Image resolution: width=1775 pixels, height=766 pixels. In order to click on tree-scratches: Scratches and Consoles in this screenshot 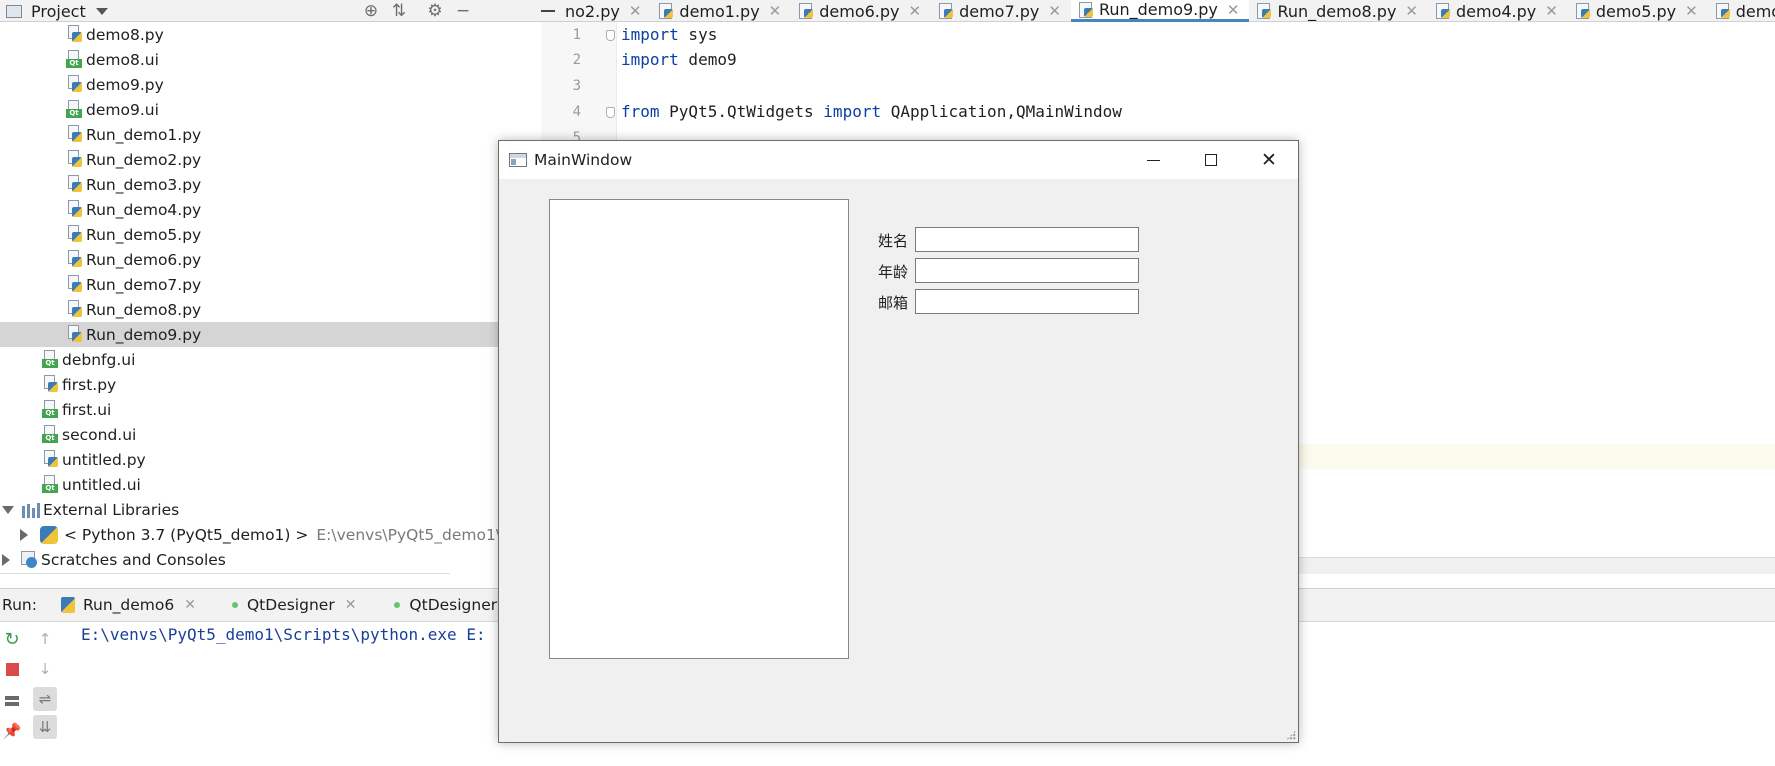, I will do `click(270, 559)`.